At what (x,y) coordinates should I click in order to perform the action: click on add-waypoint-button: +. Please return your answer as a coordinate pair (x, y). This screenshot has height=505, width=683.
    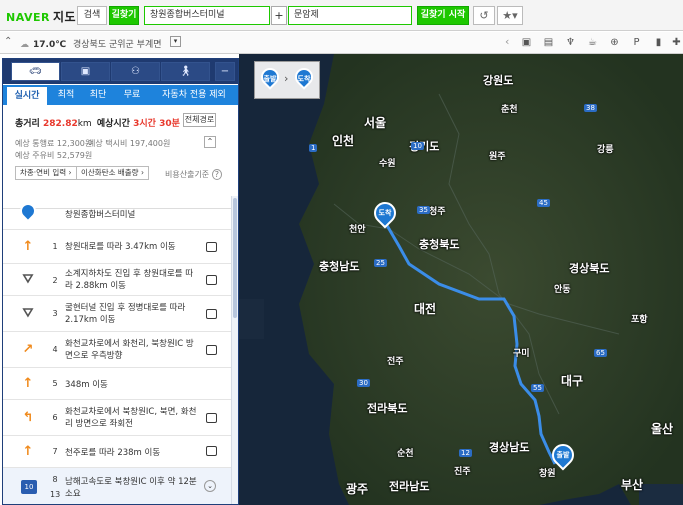
    Looking at the image, I should click on (279, 15).